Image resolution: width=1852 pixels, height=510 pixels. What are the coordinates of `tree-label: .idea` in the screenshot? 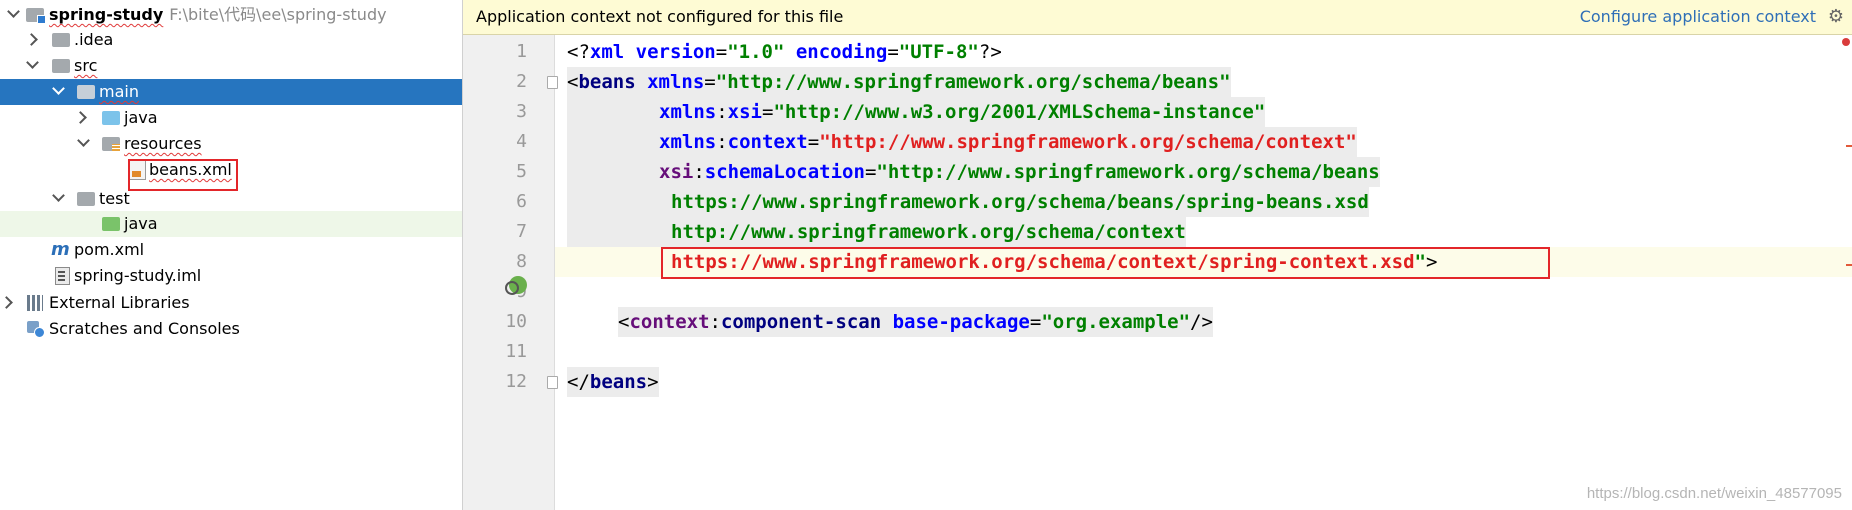 It's located at (94, 39).